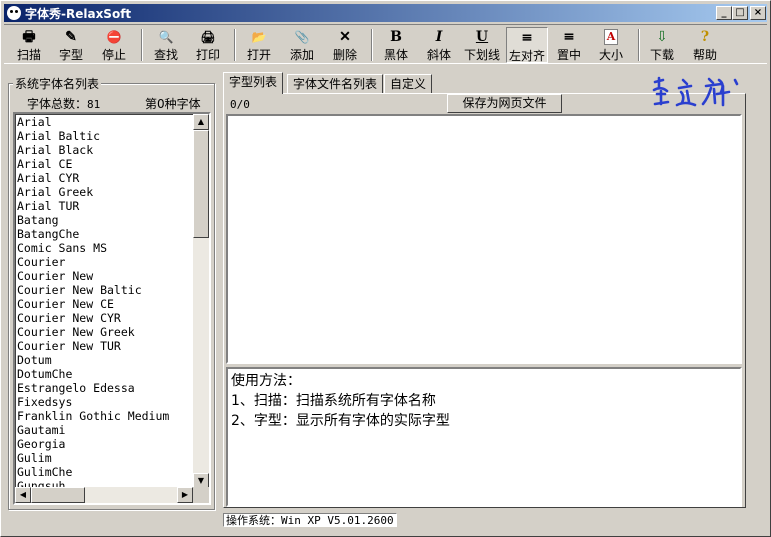  What do you see at coordinates (385, 13) in the screenshot?
I see `title-bar: 字体秀-RelaxSoft _ □ ×` at bounding box center [385, 13].